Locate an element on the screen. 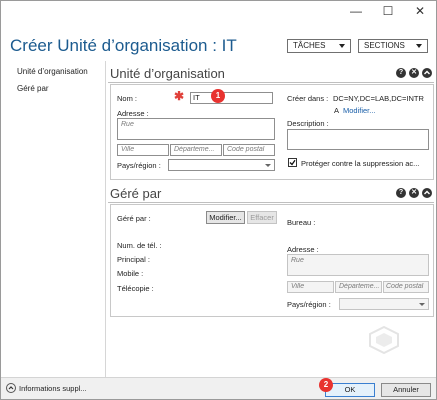 The height and width of the screenshot is (400, 437). sections-dropdown: SECTIONS is located at coordinates (393, 46).